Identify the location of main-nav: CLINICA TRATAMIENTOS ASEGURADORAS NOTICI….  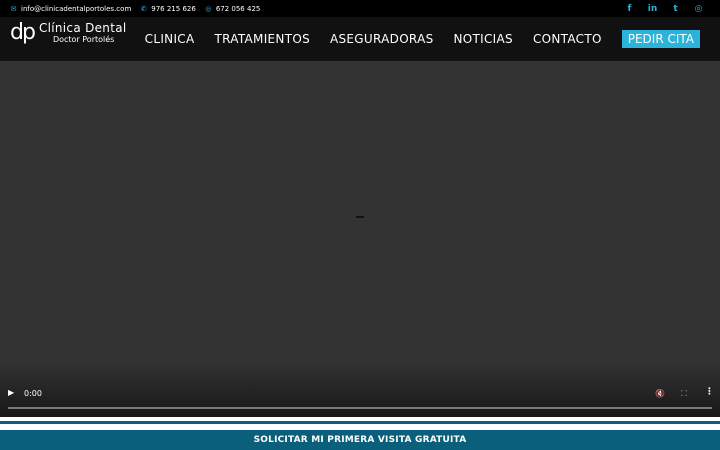
(412, 39).